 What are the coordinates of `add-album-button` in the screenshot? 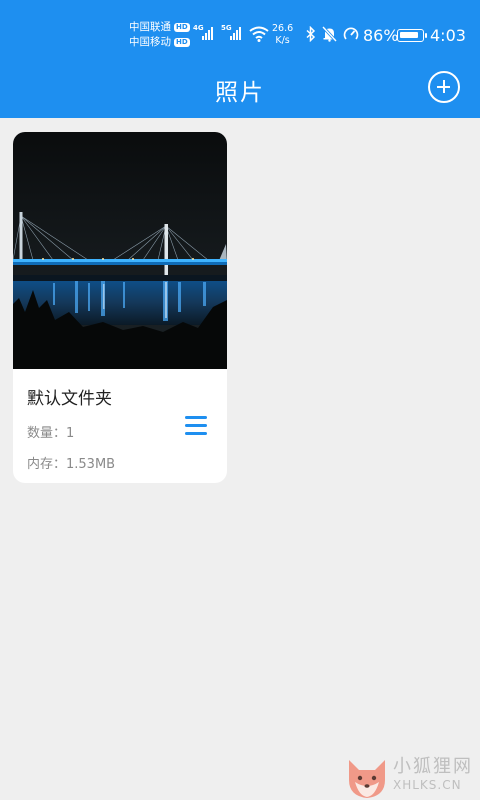 It's located at (444, 87).